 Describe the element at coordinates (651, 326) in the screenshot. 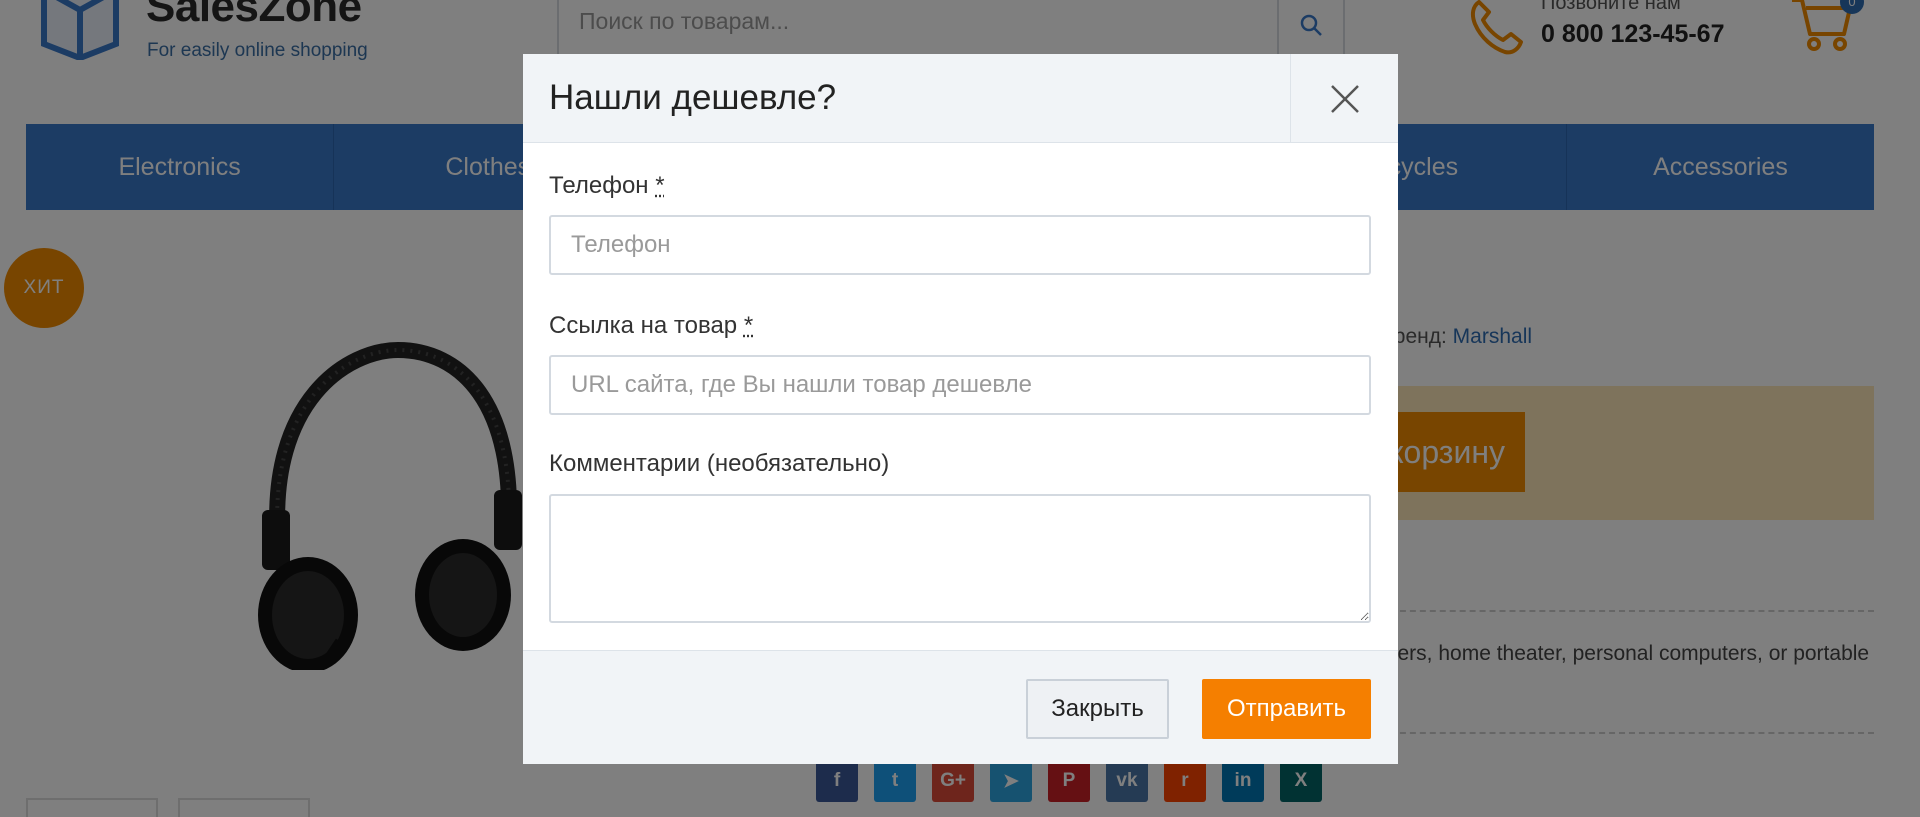

I see `link-field-label: Ссылка на товар *` at that location.